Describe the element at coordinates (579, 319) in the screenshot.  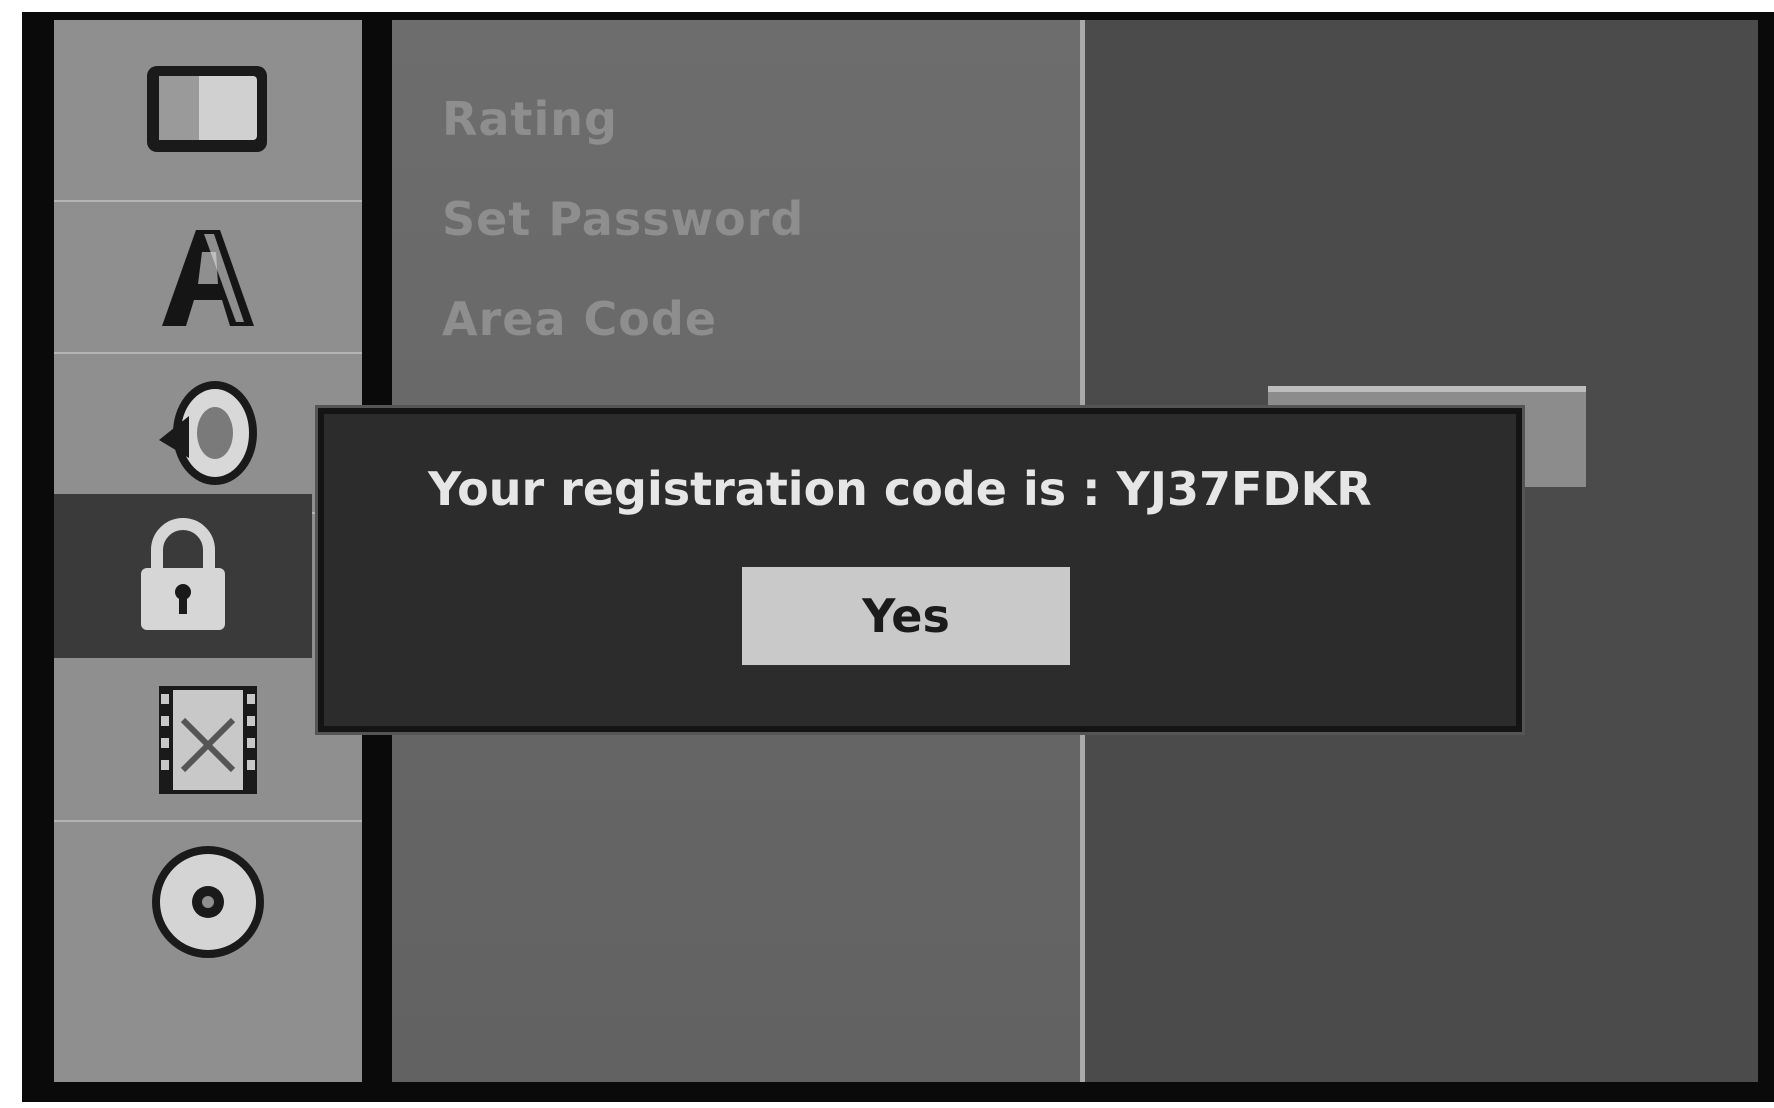
I see `menu-item-area-code: Area Code` at that location.